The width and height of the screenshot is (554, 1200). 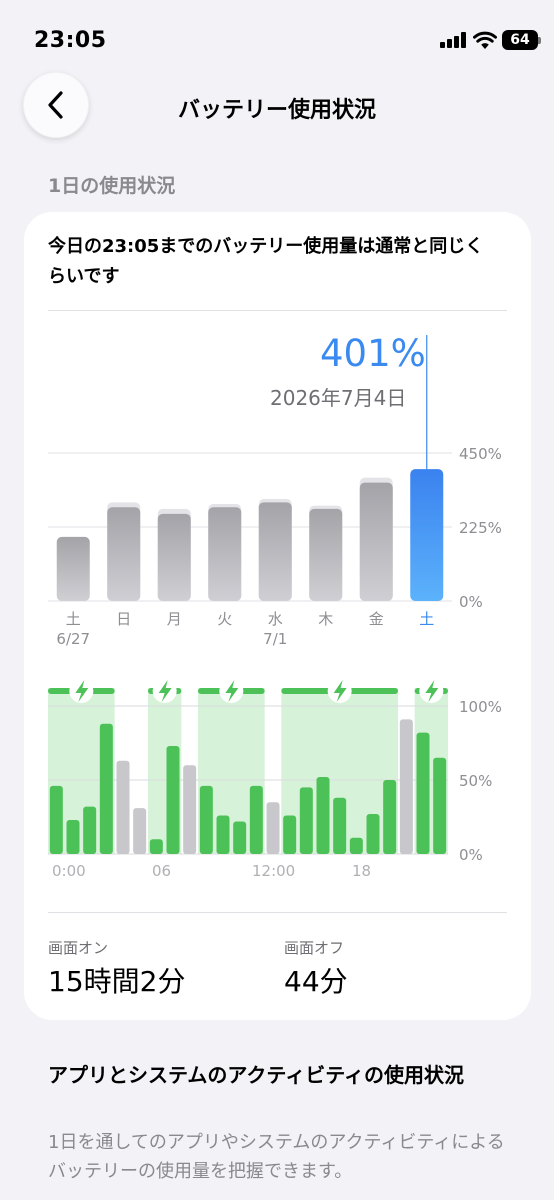 I want to click on screen-on-label: 画面オン, so click(x=78, y=948).